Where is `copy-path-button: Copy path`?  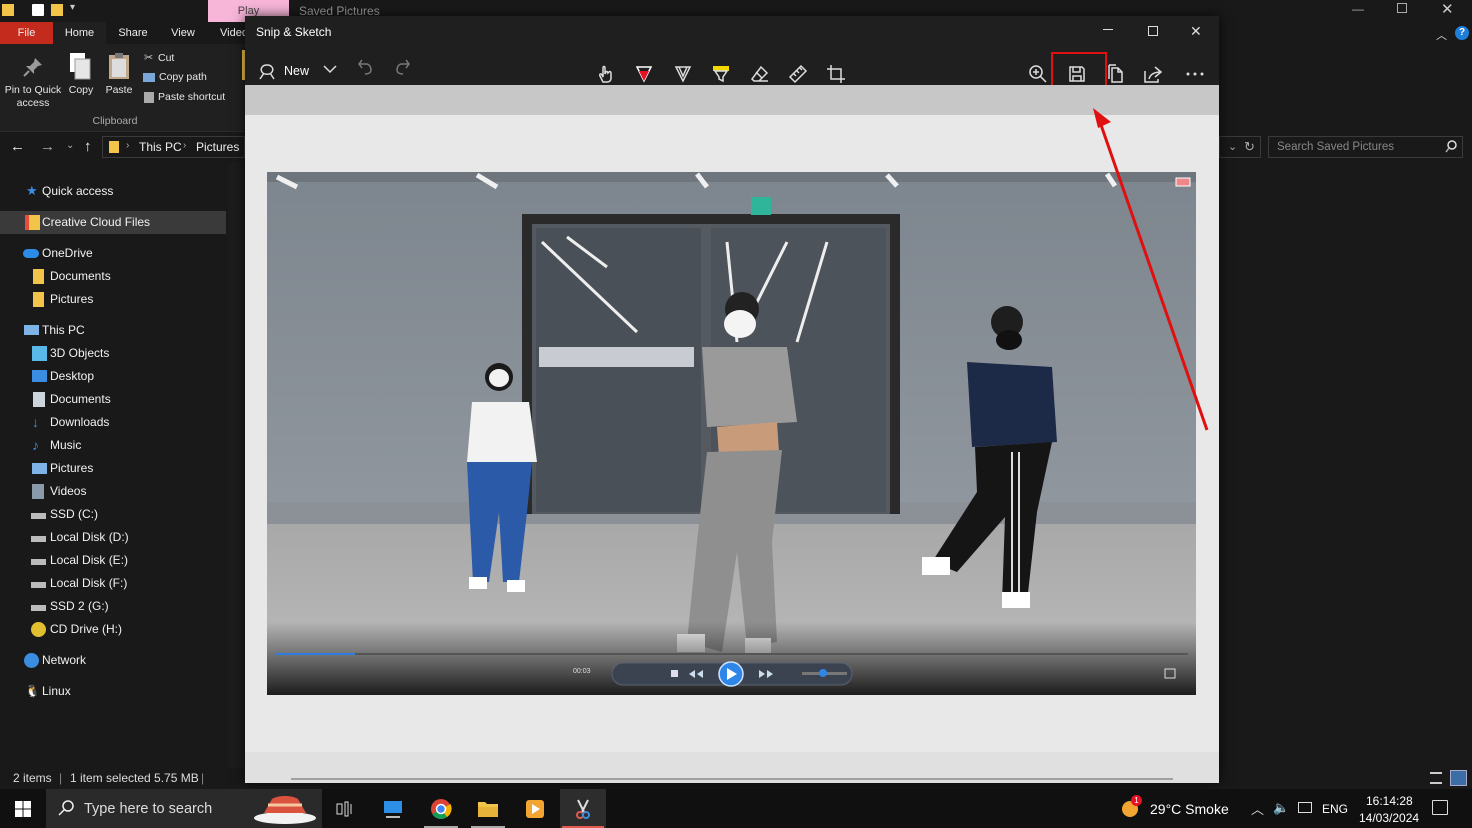 copy-path-button: Copy path is located at coordinates (183, 77).